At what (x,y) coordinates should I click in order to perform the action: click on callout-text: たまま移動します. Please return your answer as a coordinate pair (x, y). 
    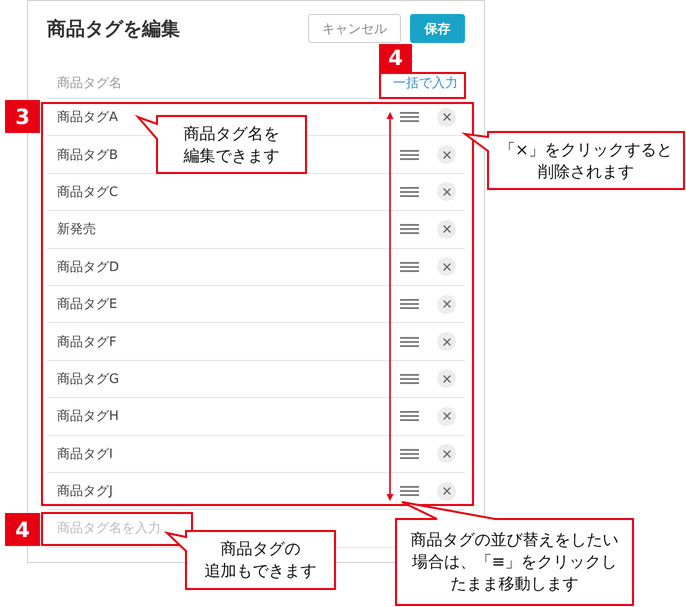
    Looking at the image, I should click on (514, 584).